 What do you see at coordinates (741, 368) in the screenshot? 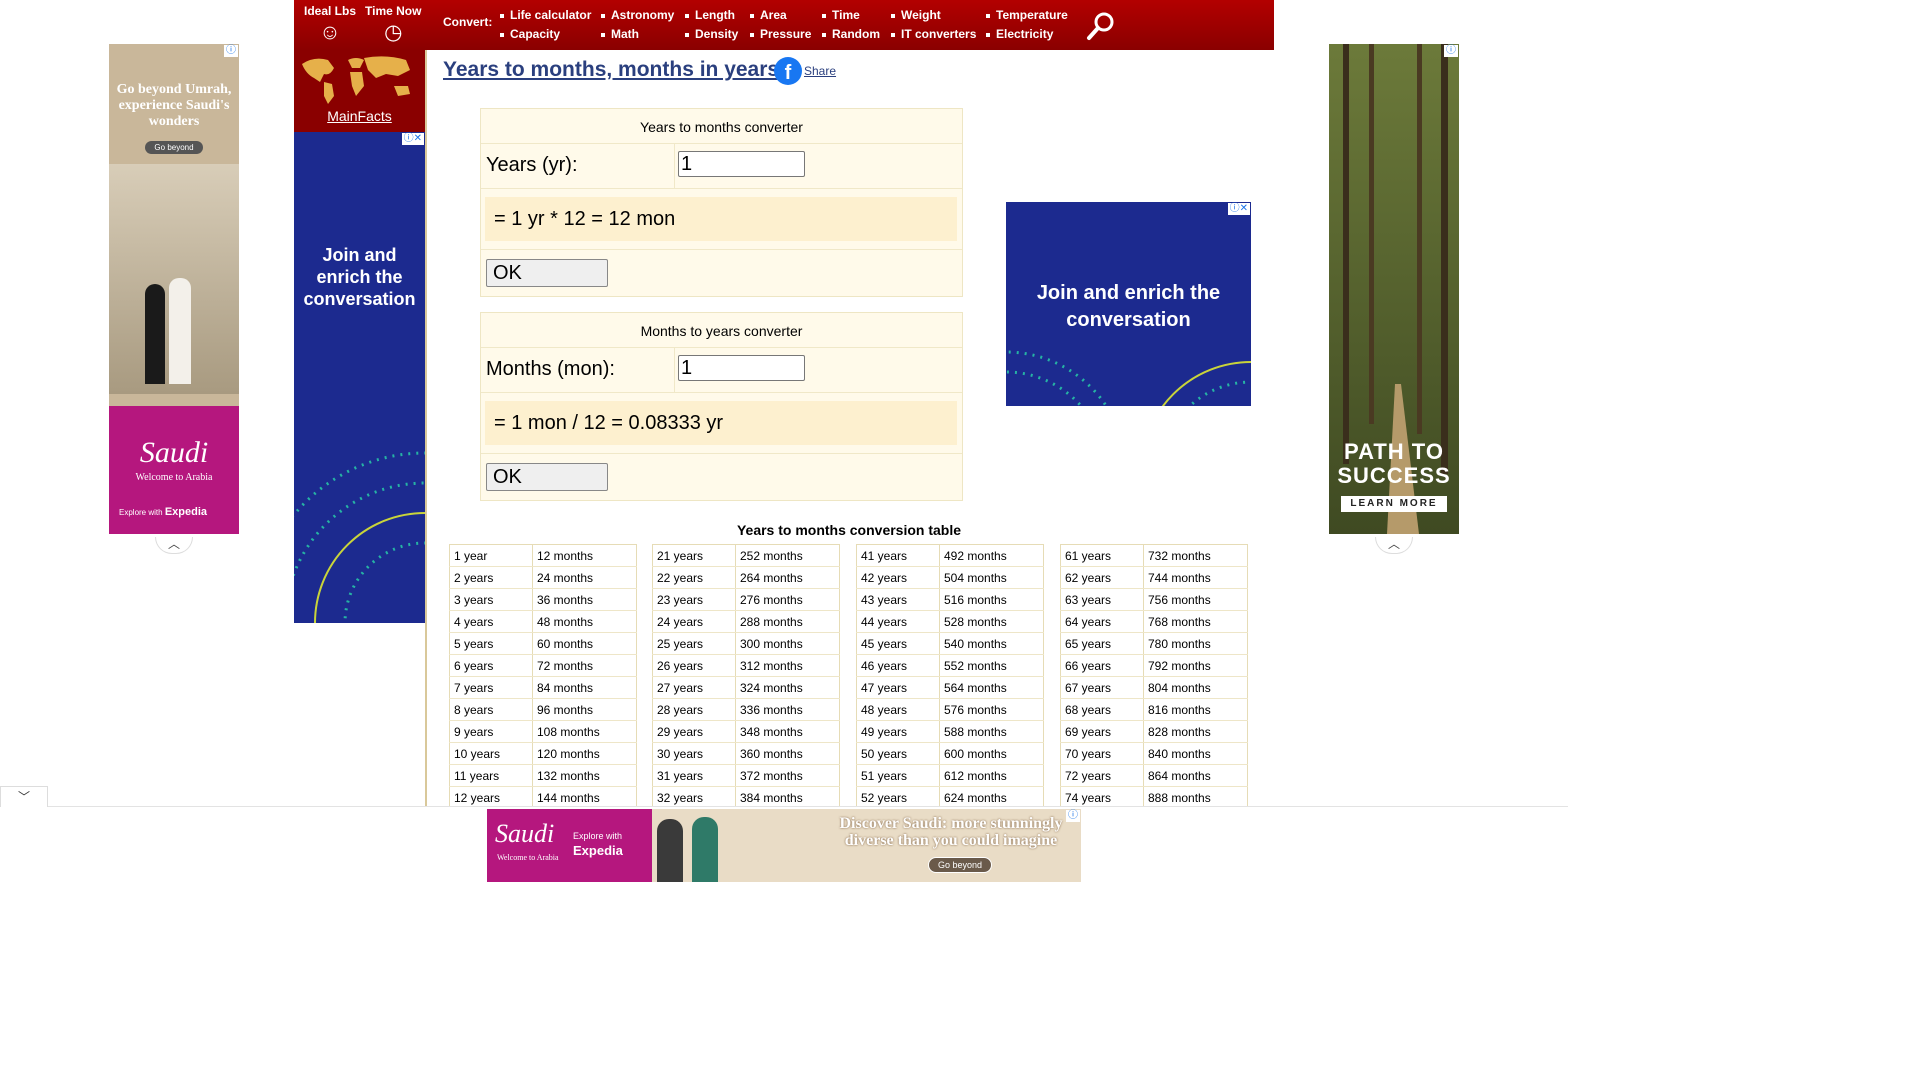
I see `months-input` at bounding box center [741, 368].